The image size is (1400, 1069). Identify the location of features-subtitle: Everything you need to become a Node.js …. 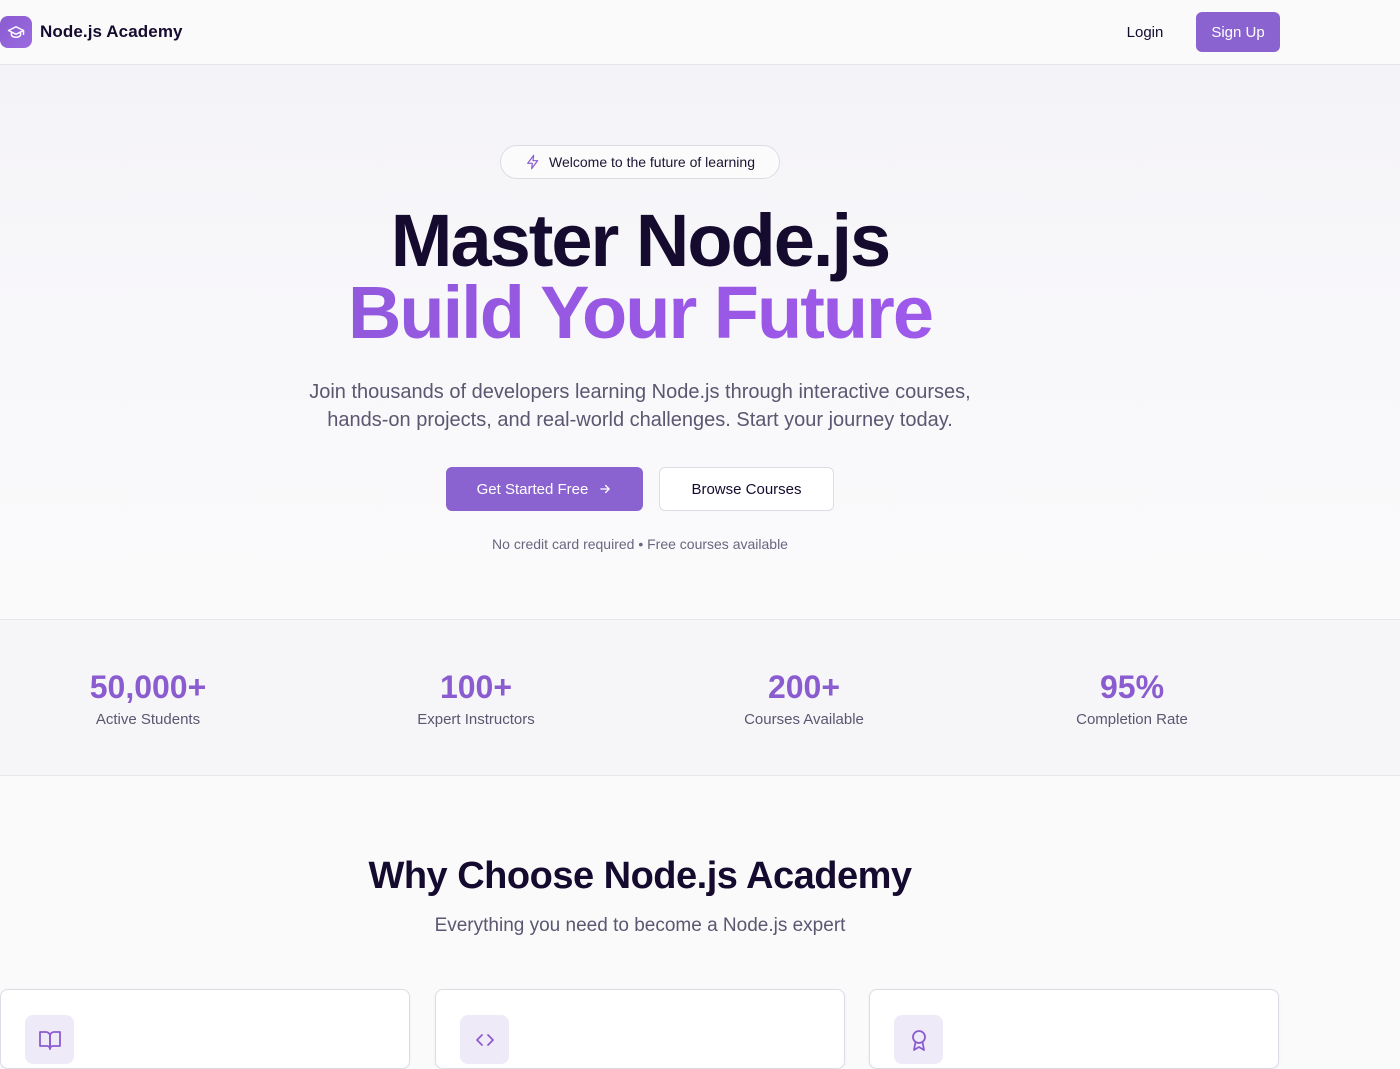
(640, 925).